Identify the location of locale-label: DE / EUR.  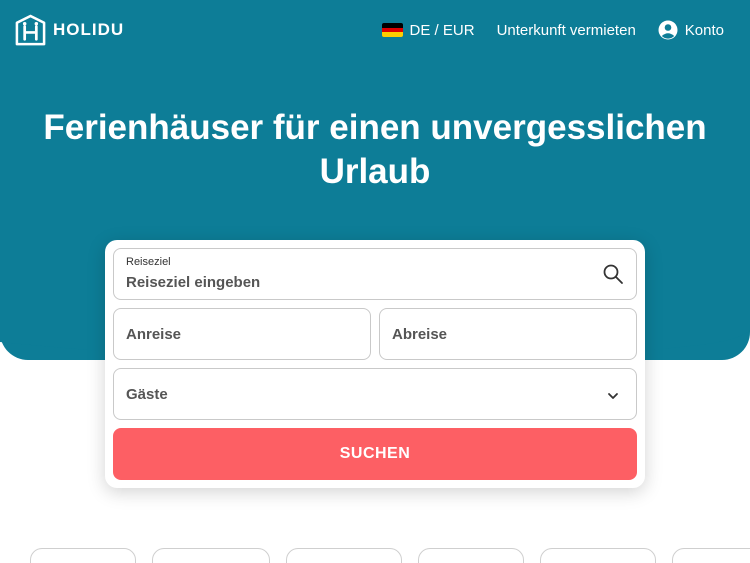
(442, 30).